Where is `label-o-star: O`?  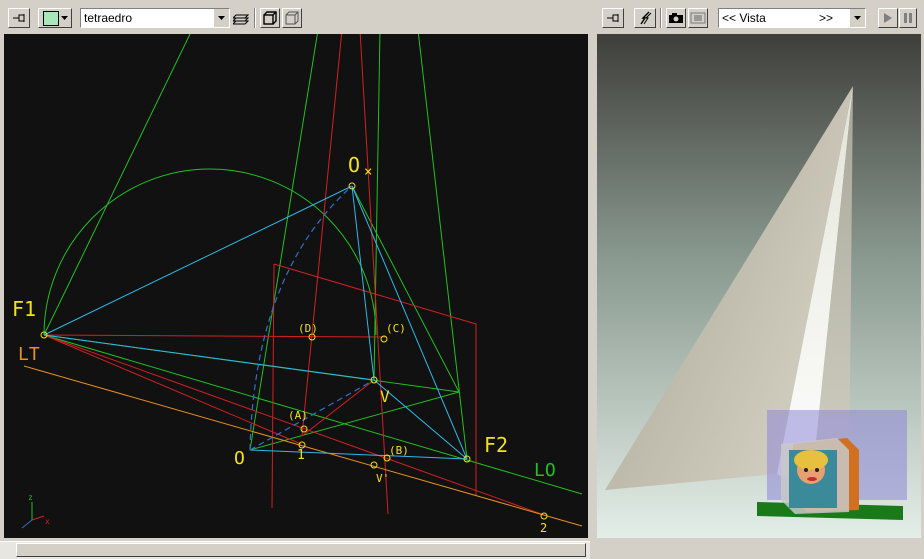
label-o-star: O is located at coordinates (354, 165).